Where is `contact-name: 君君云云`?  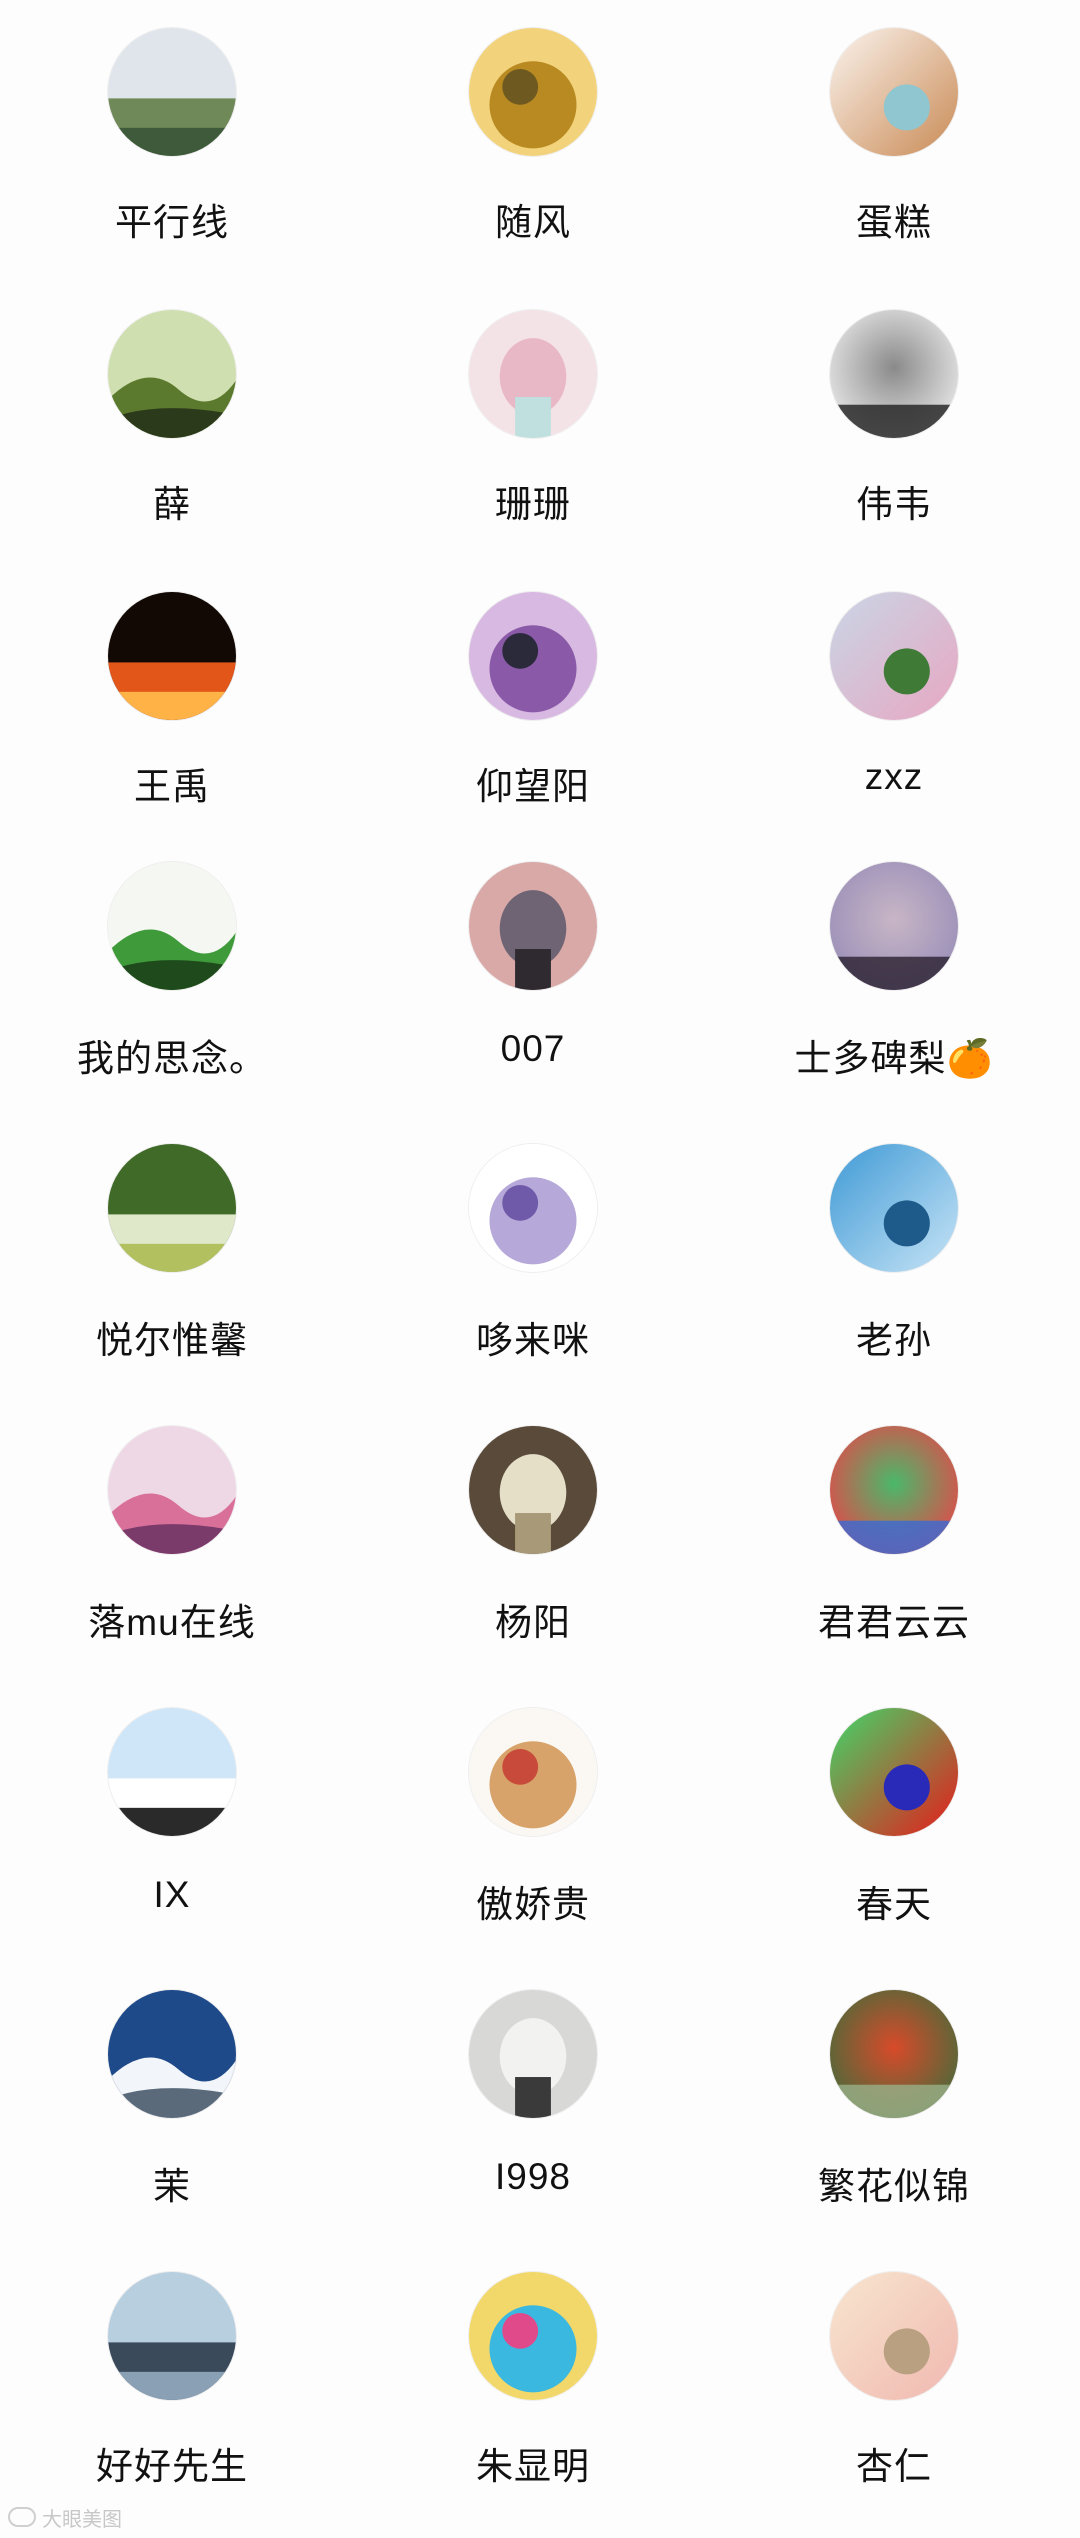 contact-name: 君君云云 is located at coordinates (894, 1619).